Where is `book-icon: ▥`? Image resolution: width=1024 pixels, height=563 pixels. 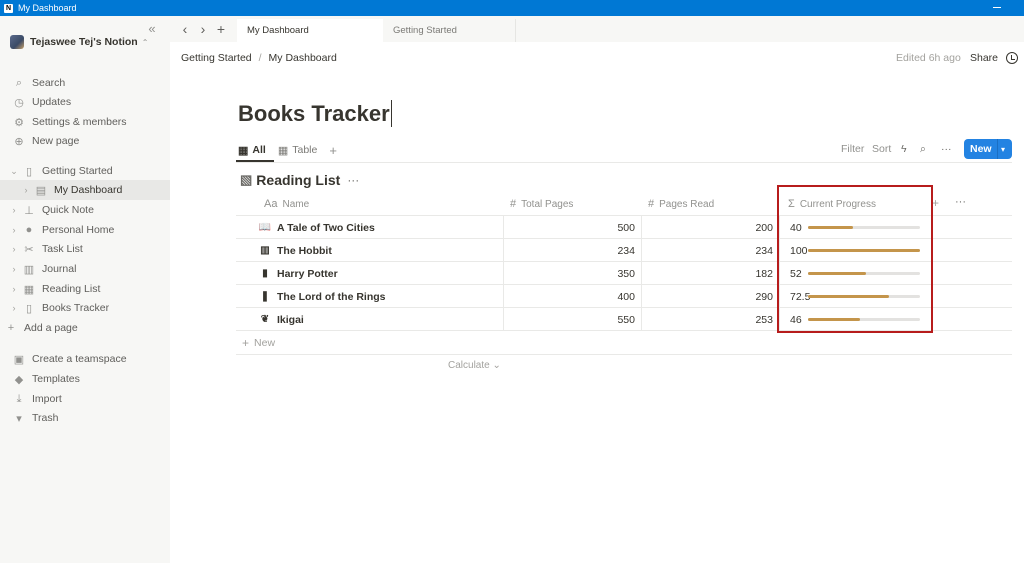
book-icon: ▥ is located at coordinates (29, 269).